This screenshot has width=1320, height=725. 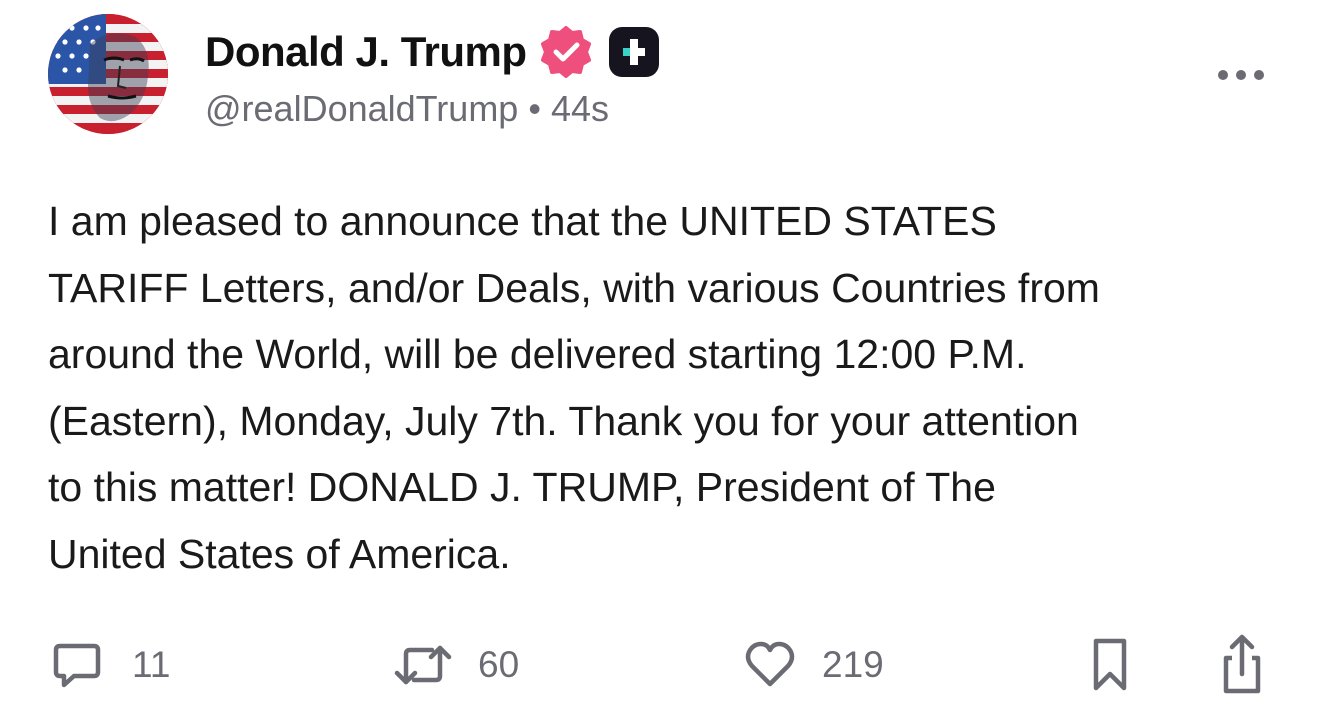 What do you see at coordinates (499, 664) in the screenshot?
I see `retruth-count: 60` at bounding box center [499, 664].